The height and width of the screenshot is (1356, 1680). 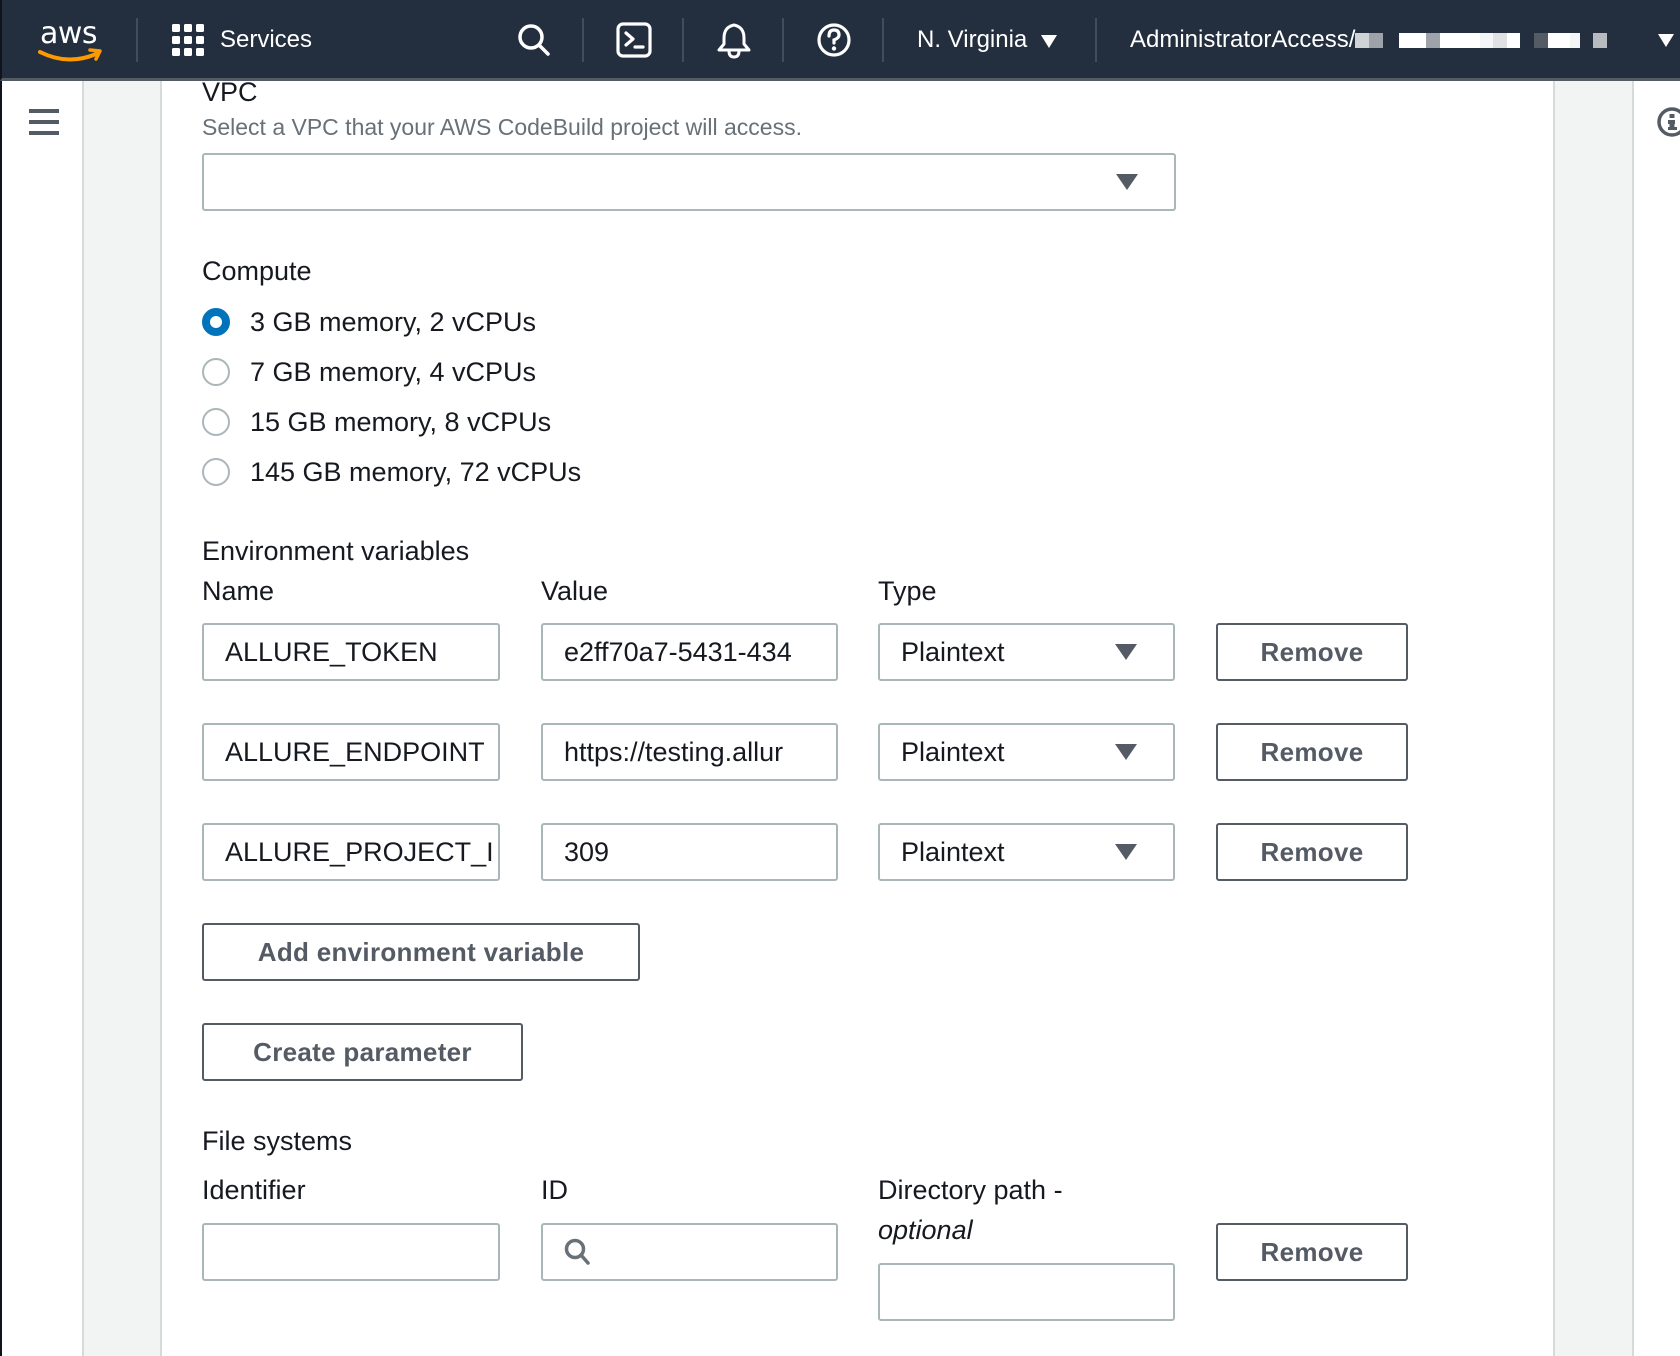 What do you see at coordinates (277, 1141) in the screenshot?
I see `file-systems-label: File systems` at bounding box center [277, 1141].